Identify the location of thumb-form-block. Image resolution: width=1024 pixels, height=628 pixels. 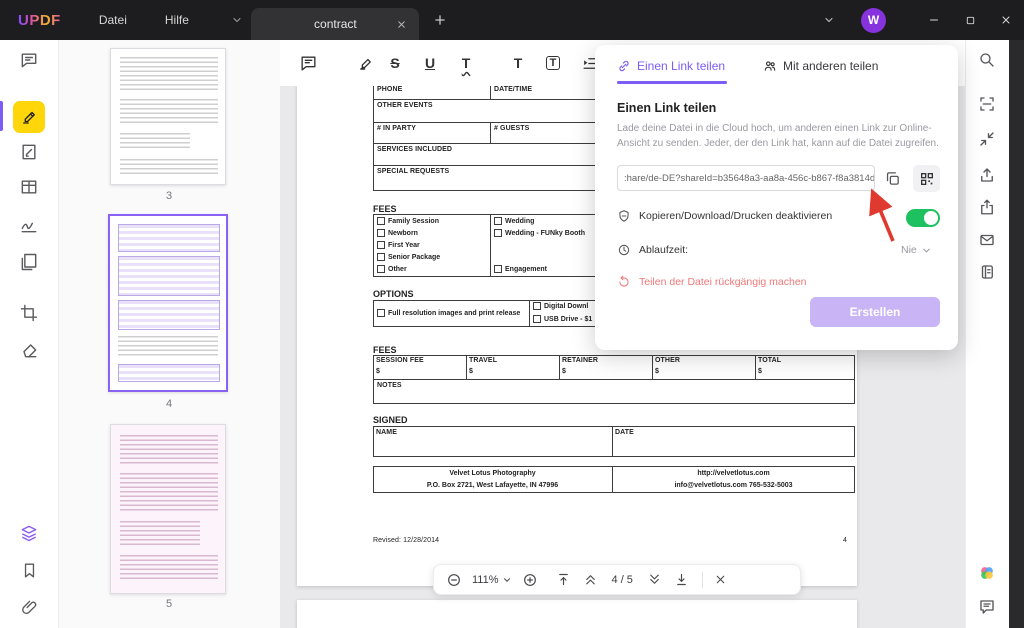
(169, 373).